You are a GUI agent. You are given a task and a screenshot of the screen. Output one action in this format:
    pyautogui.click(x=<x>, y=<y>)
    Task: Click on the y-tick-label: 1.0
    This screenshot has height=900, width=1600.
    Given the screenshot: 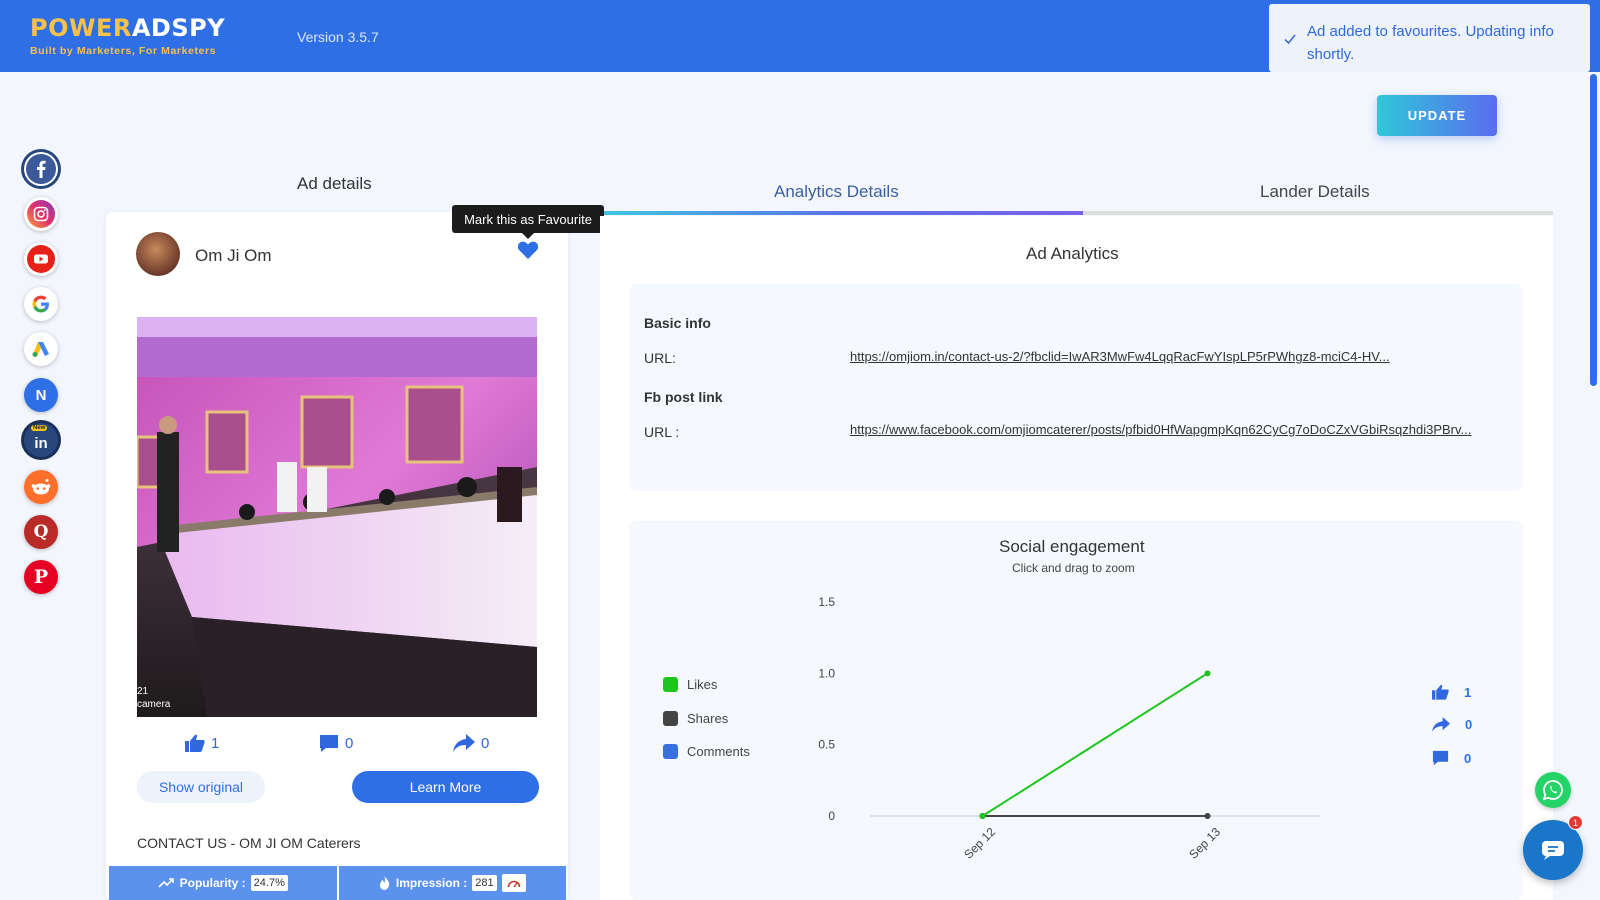 What is the action you would take?
    pyautogui.click(x=826, y=673)
    